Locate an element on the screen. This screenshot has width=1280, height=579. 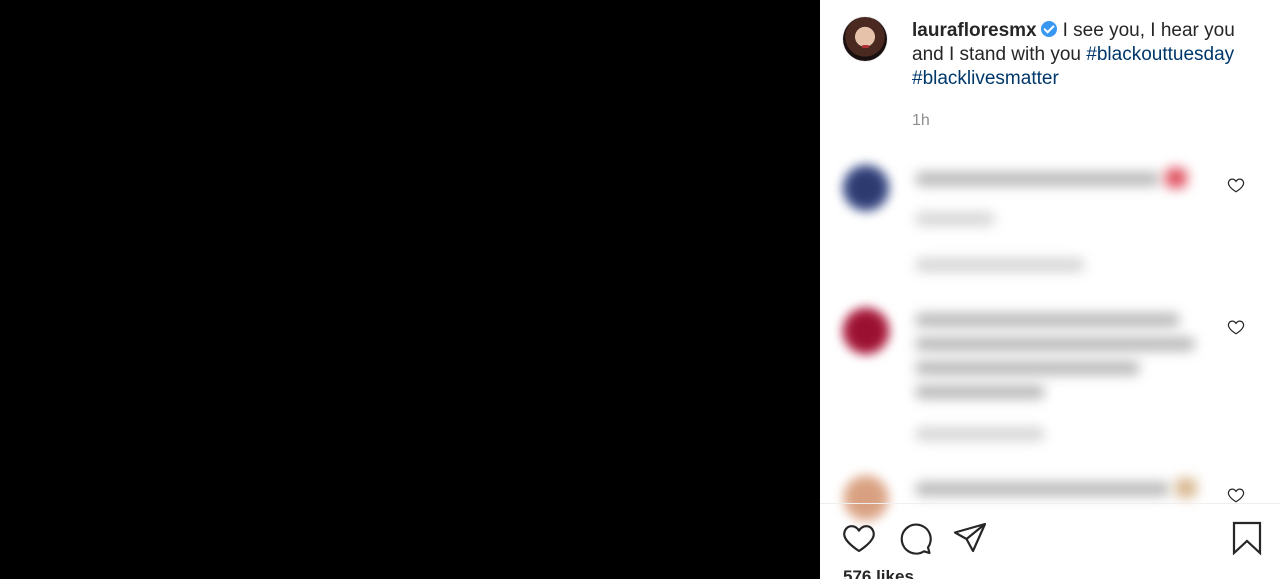
author-username: laurafloresmx is located at coordinates (974, 30).